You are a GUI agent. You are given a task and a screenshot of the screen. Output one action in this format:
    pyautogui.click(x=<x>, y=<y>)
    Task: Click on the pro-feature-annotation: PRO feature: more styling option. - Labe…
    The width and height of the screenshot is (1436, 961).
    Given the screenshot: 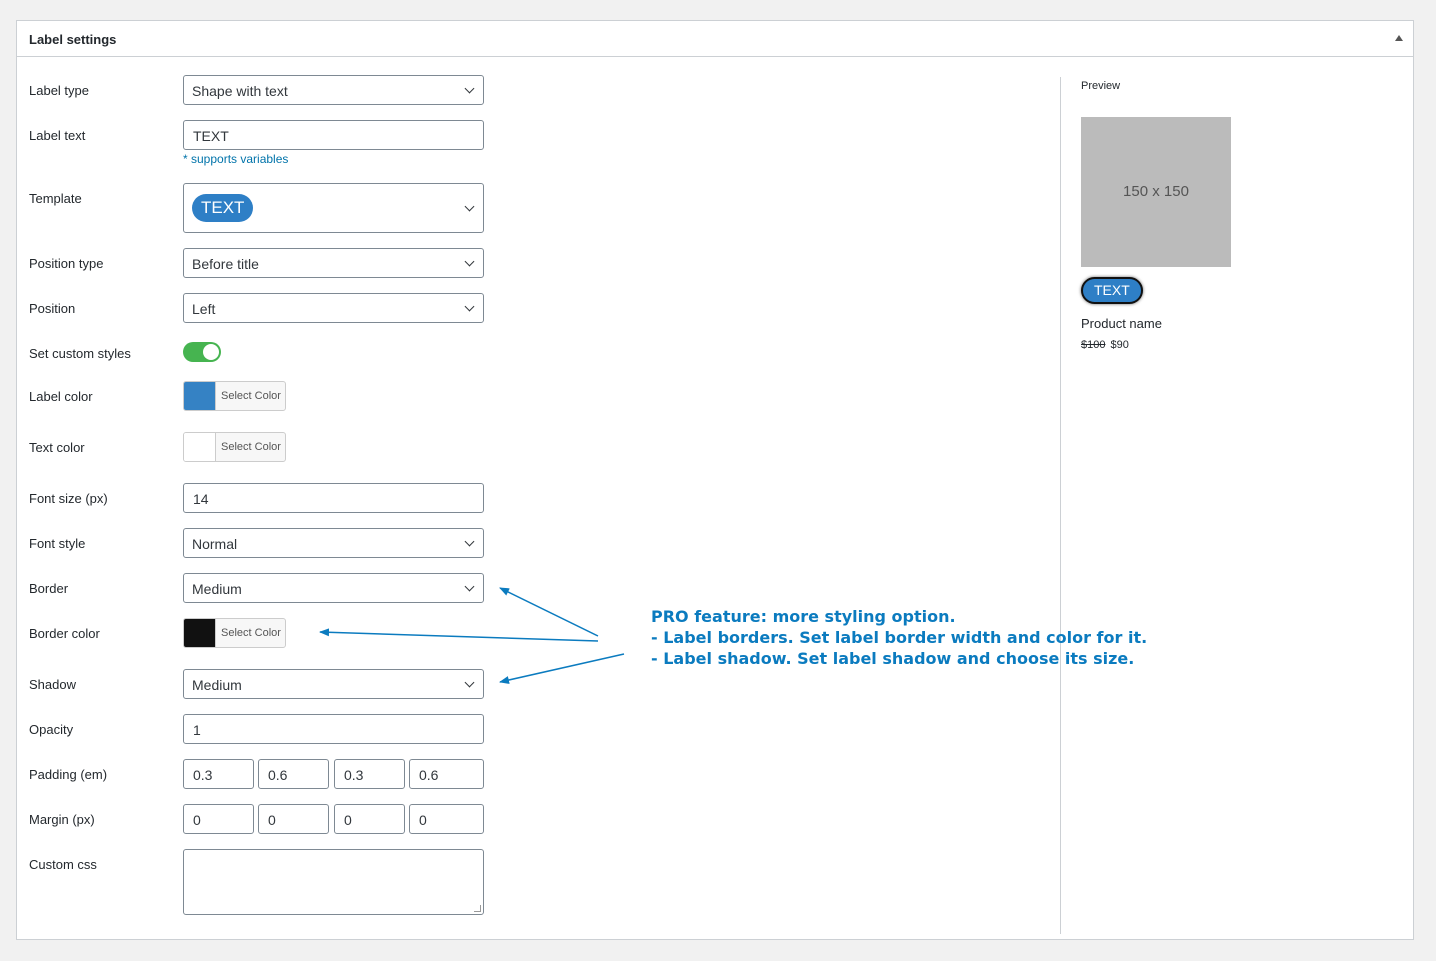 What is the action you would take?
    pyautogui.click(x=899, y=637)
    